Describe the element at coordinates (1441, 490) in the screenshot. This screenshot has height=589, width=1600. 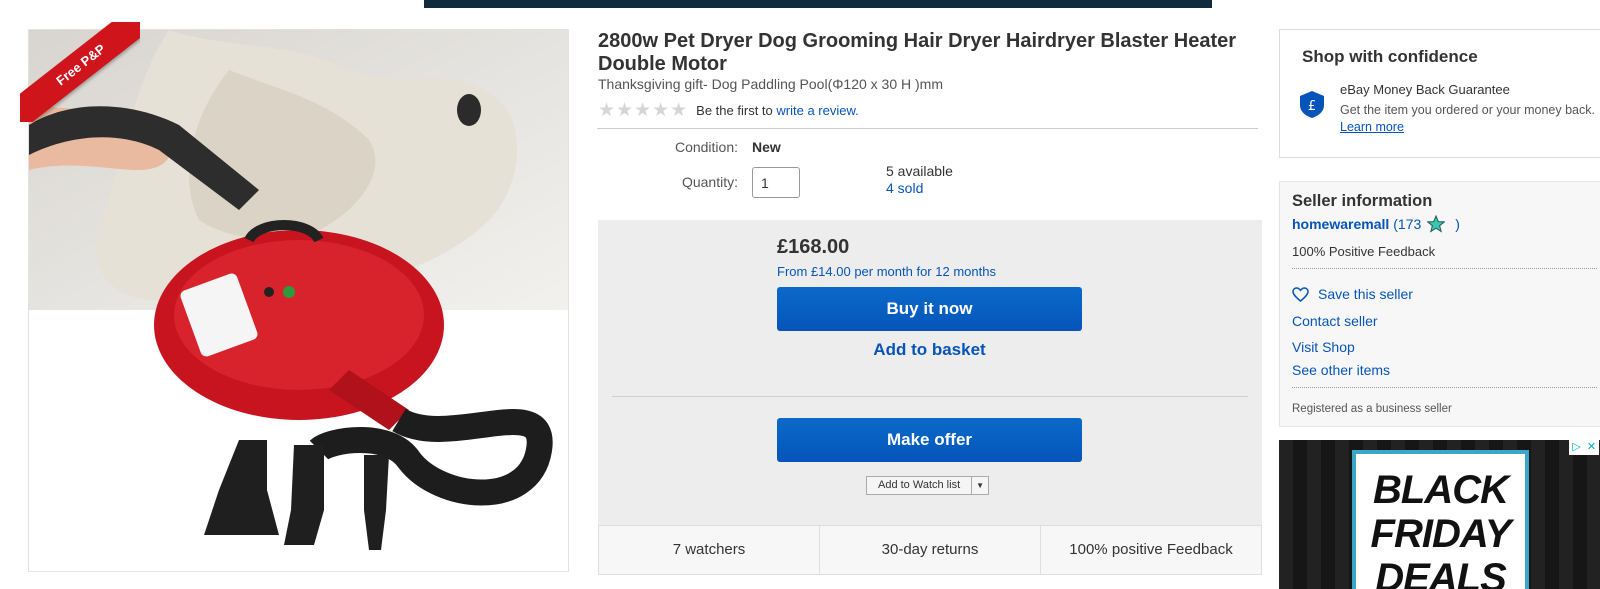
I see `ad-line-1: BLACK` at that location.